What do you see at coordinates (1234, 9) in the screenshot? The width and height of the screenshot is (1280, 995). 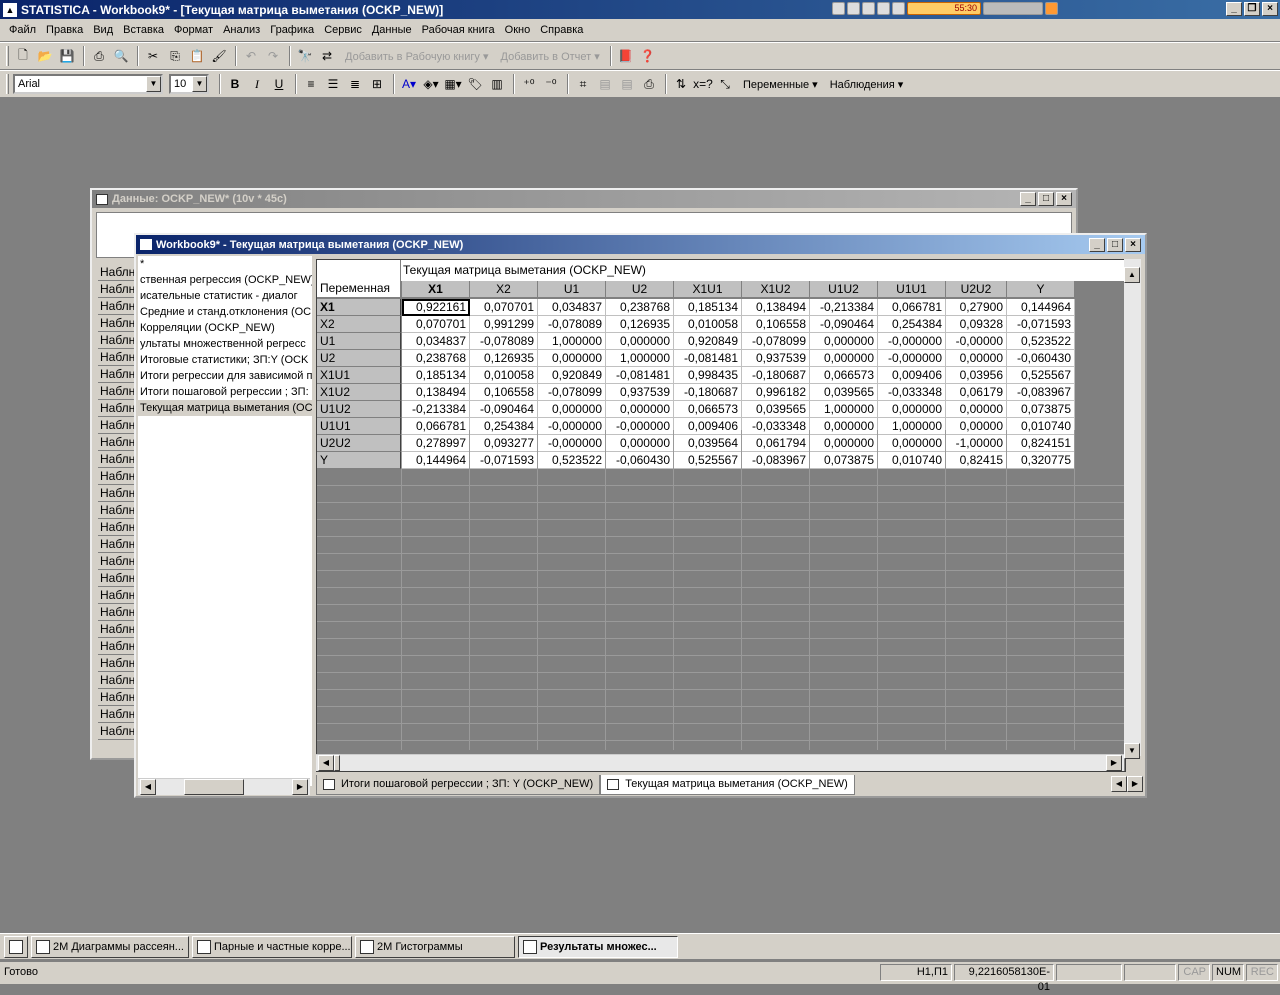 I see `minimize-button: _` at bounding box center [1234, 9].